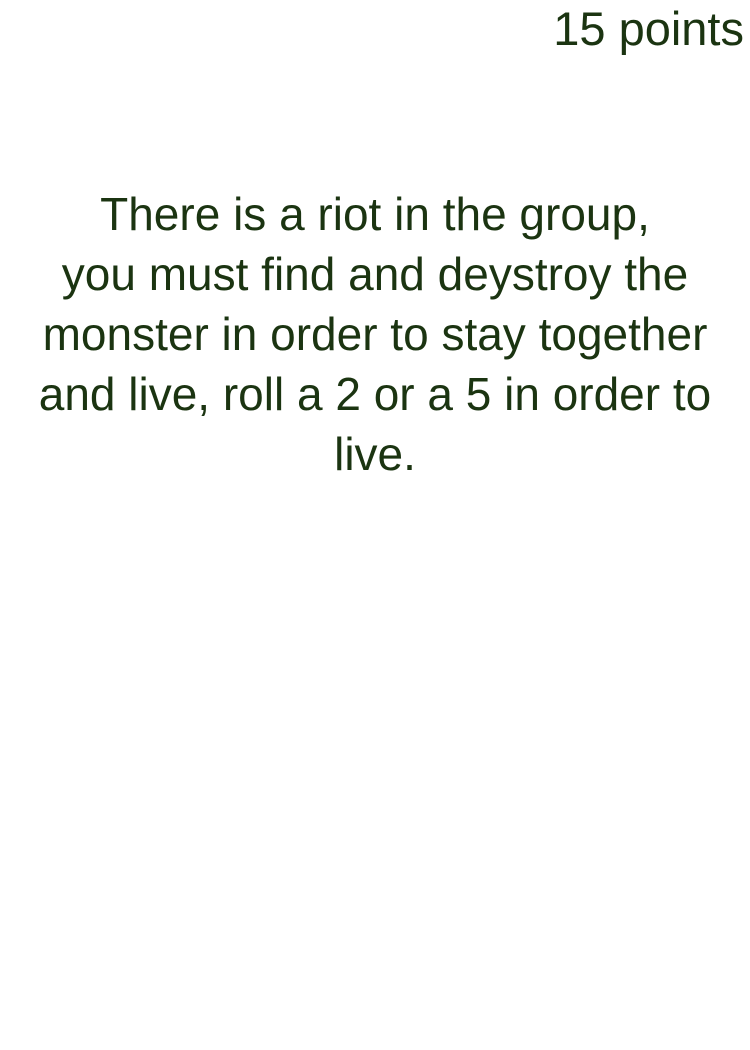 The height and width of the screenshot is (1050, 750). Describe the element at coordinates (375, 274) in the screenshot. I see `card-description-line: you must find and deystroy the` at that location.